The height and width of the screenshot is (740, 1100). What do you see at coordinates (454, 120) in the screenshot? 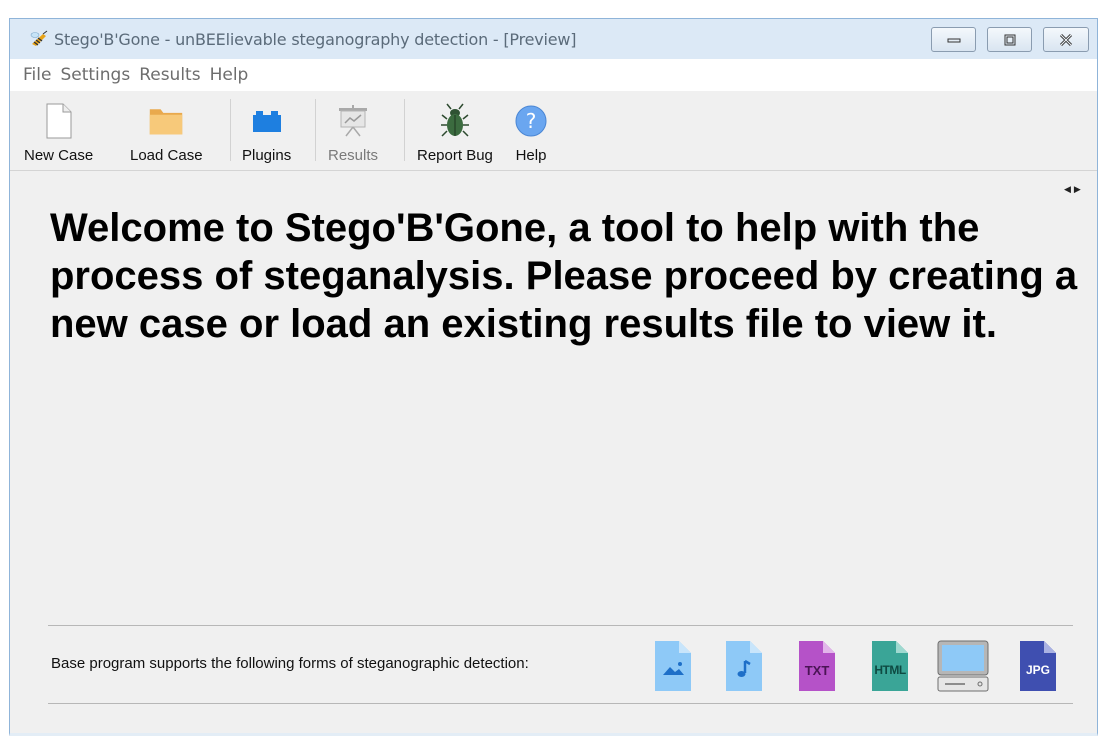
I see `bug-icon` at bounding box center [454, 120].